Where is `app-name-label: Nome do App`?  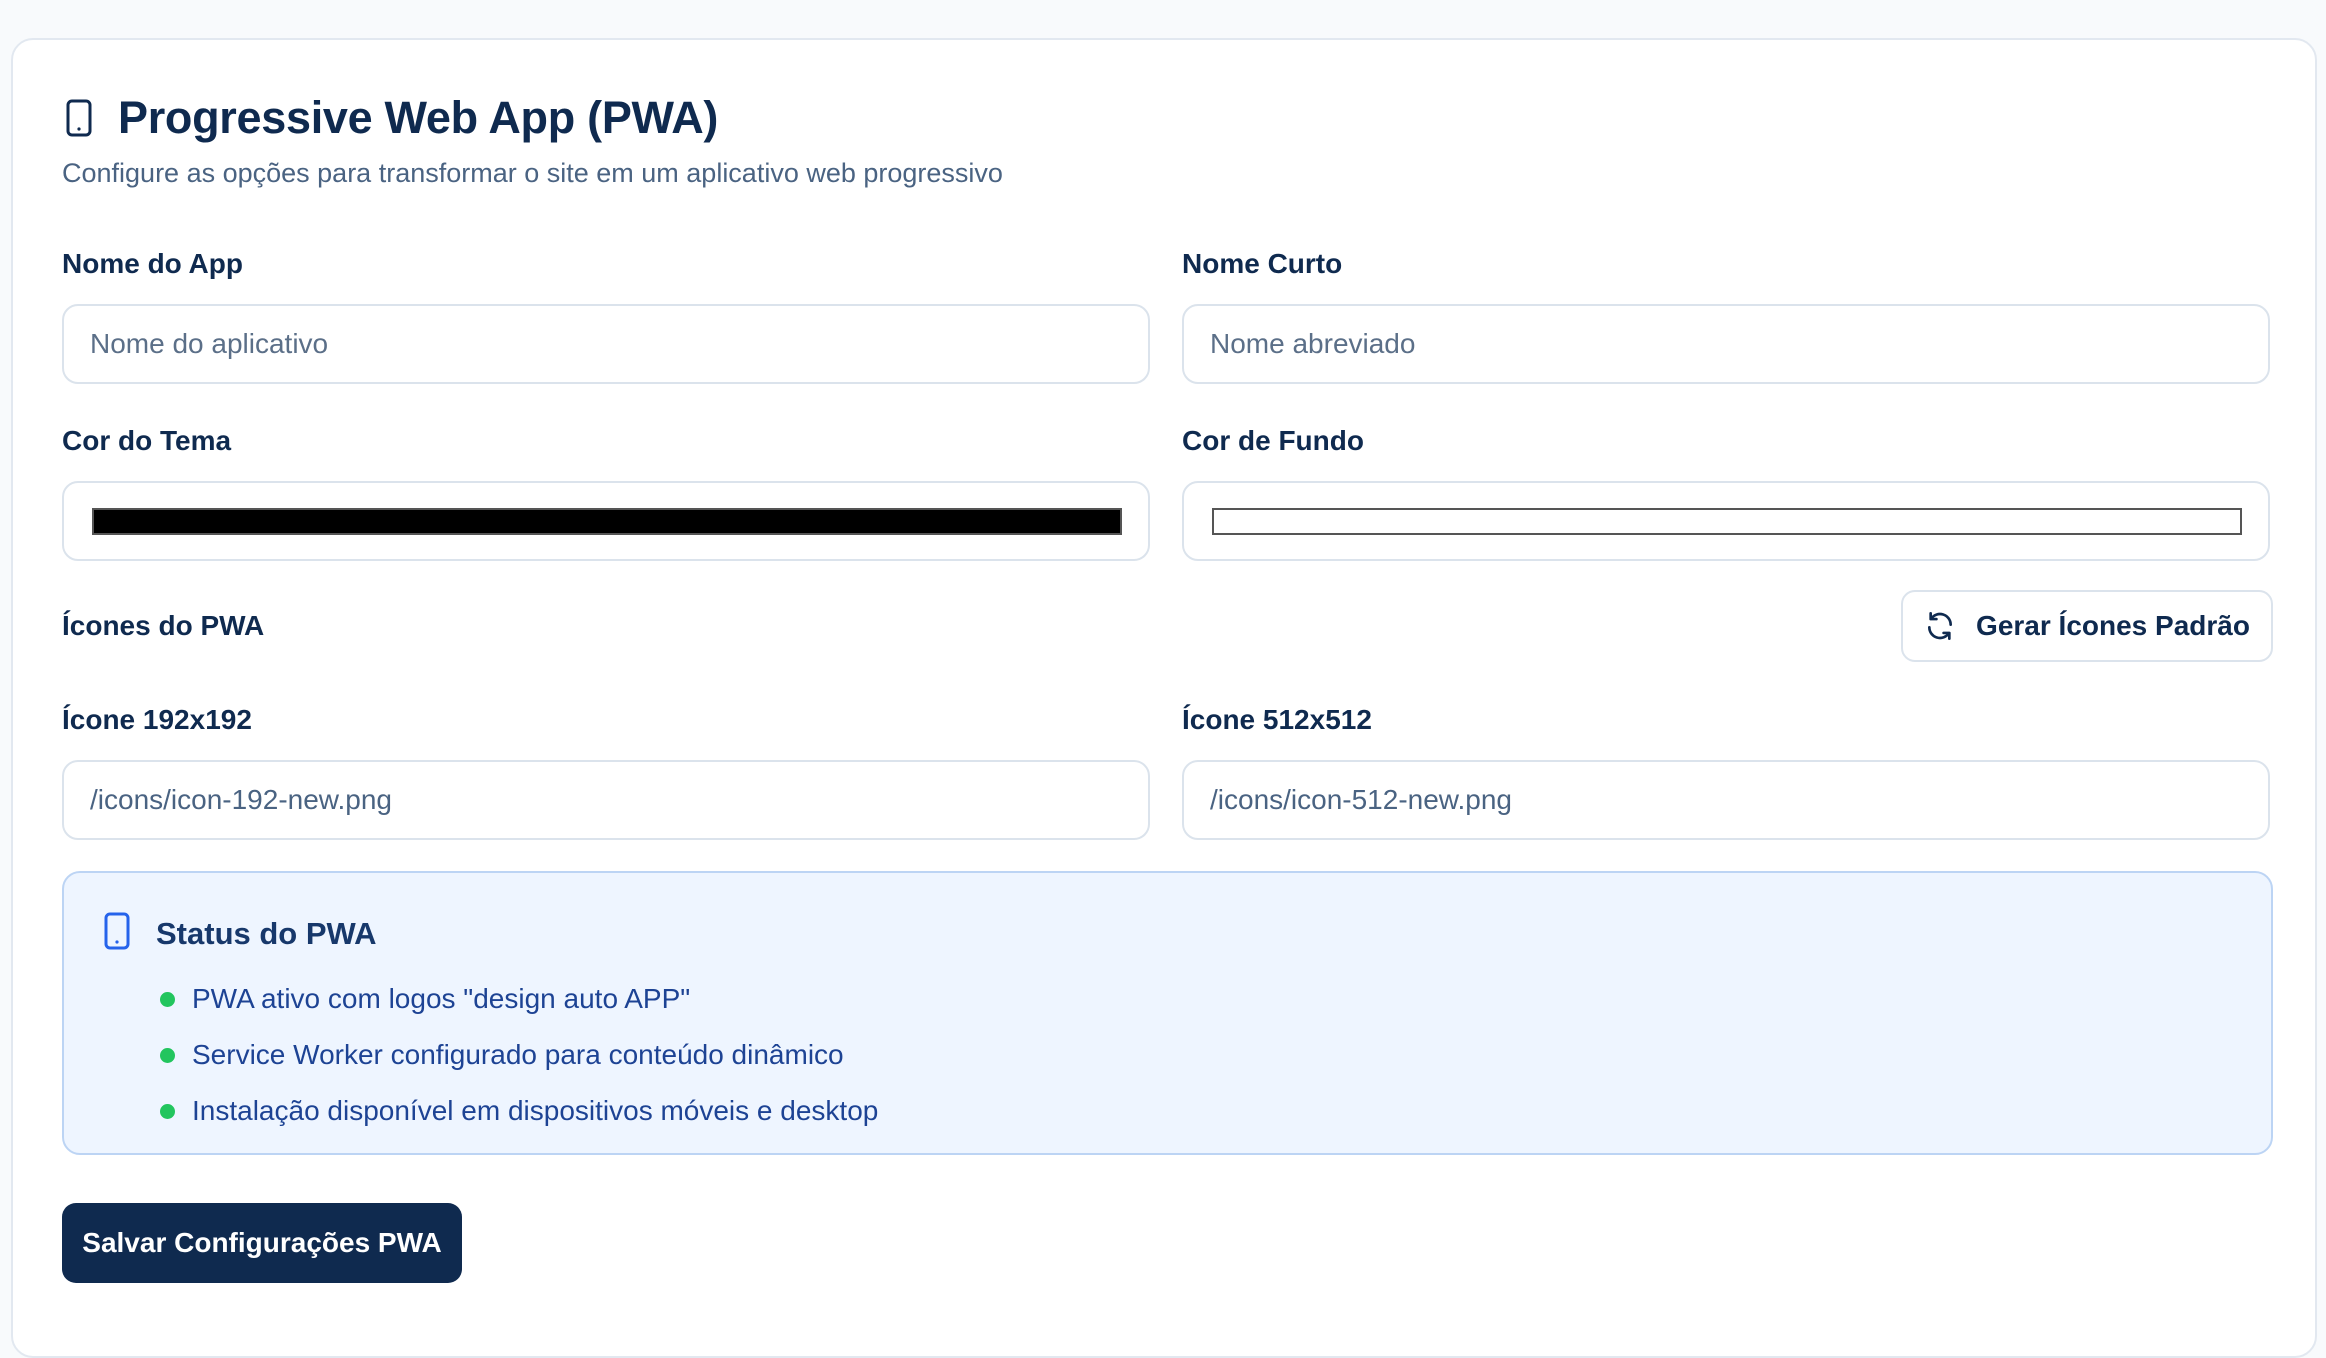
app-name-label: Nome do App is located at coordinates (152, 263).